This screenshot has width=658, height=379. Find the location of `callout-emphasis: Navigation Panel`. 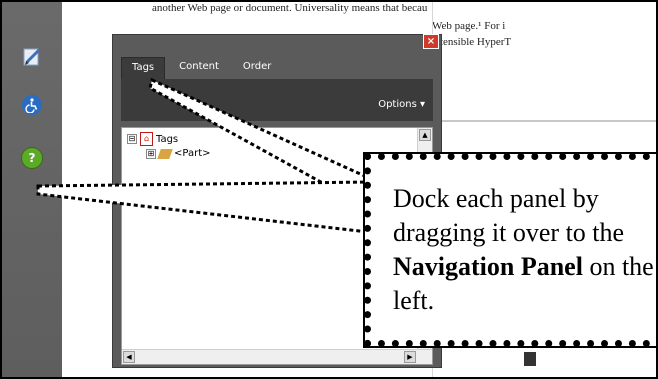

callout-emphasis: Navigation Panel is located at coordinates (488, 266).